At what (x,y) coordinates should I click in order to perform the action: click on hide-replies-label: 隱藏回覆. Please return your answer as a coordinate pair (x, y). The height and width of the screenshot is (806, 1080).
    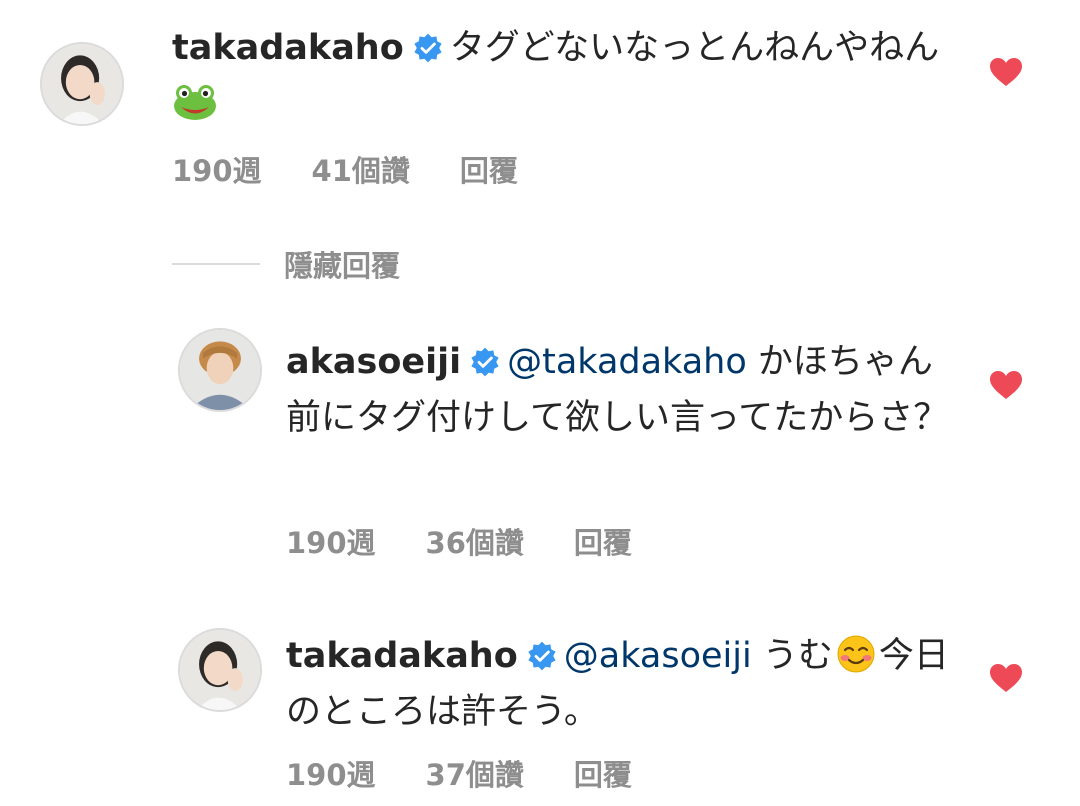
    Looking at the image, I should click on (342, 264).